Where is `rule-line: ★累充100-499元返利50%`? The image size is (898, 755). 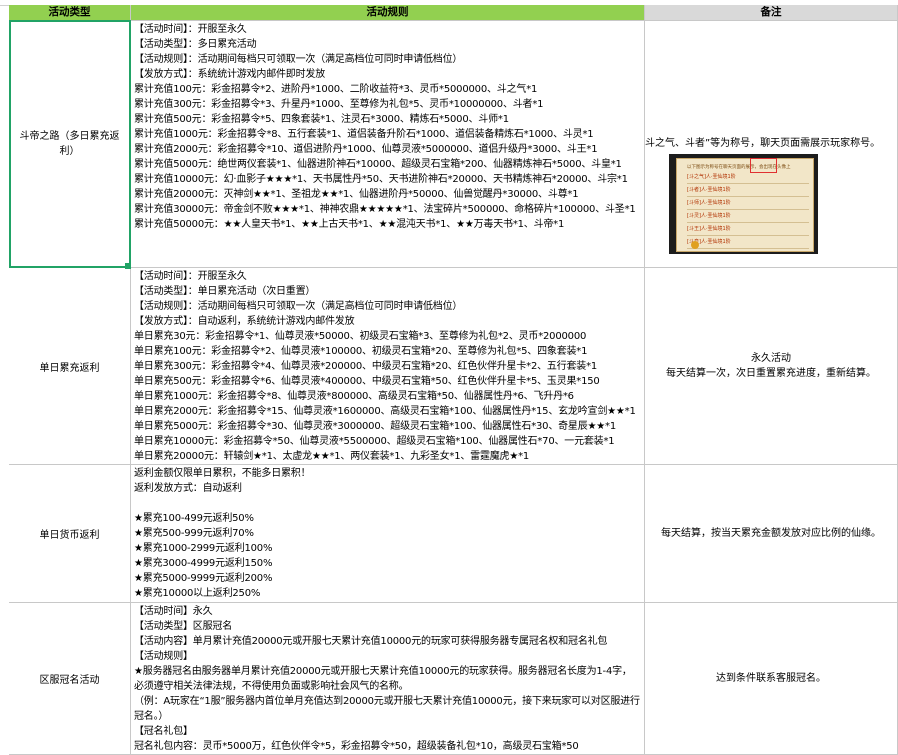
rule-line: ★累充100-499元返利50% is located at coordinates (194, 518).